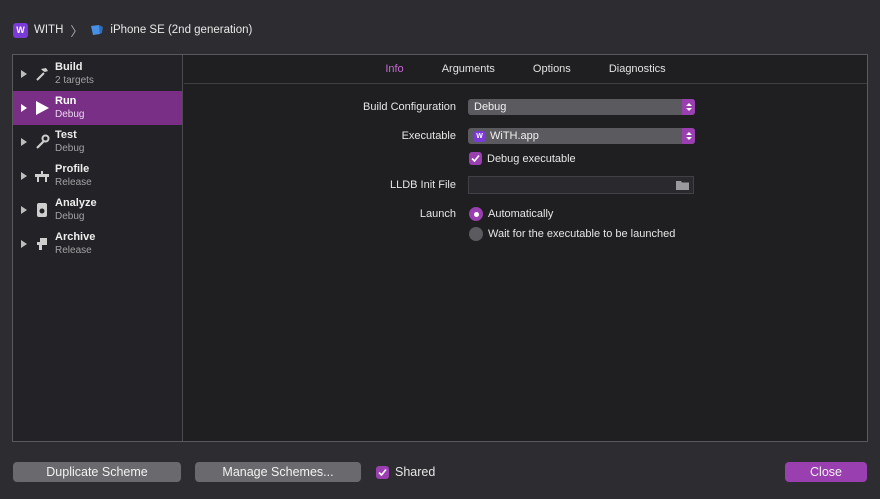 The image size is (880, 499). What do you see at coordinates (428, 136) in the screenshot?
I see `executable-label: Executable` at bounding box center [428, 136].